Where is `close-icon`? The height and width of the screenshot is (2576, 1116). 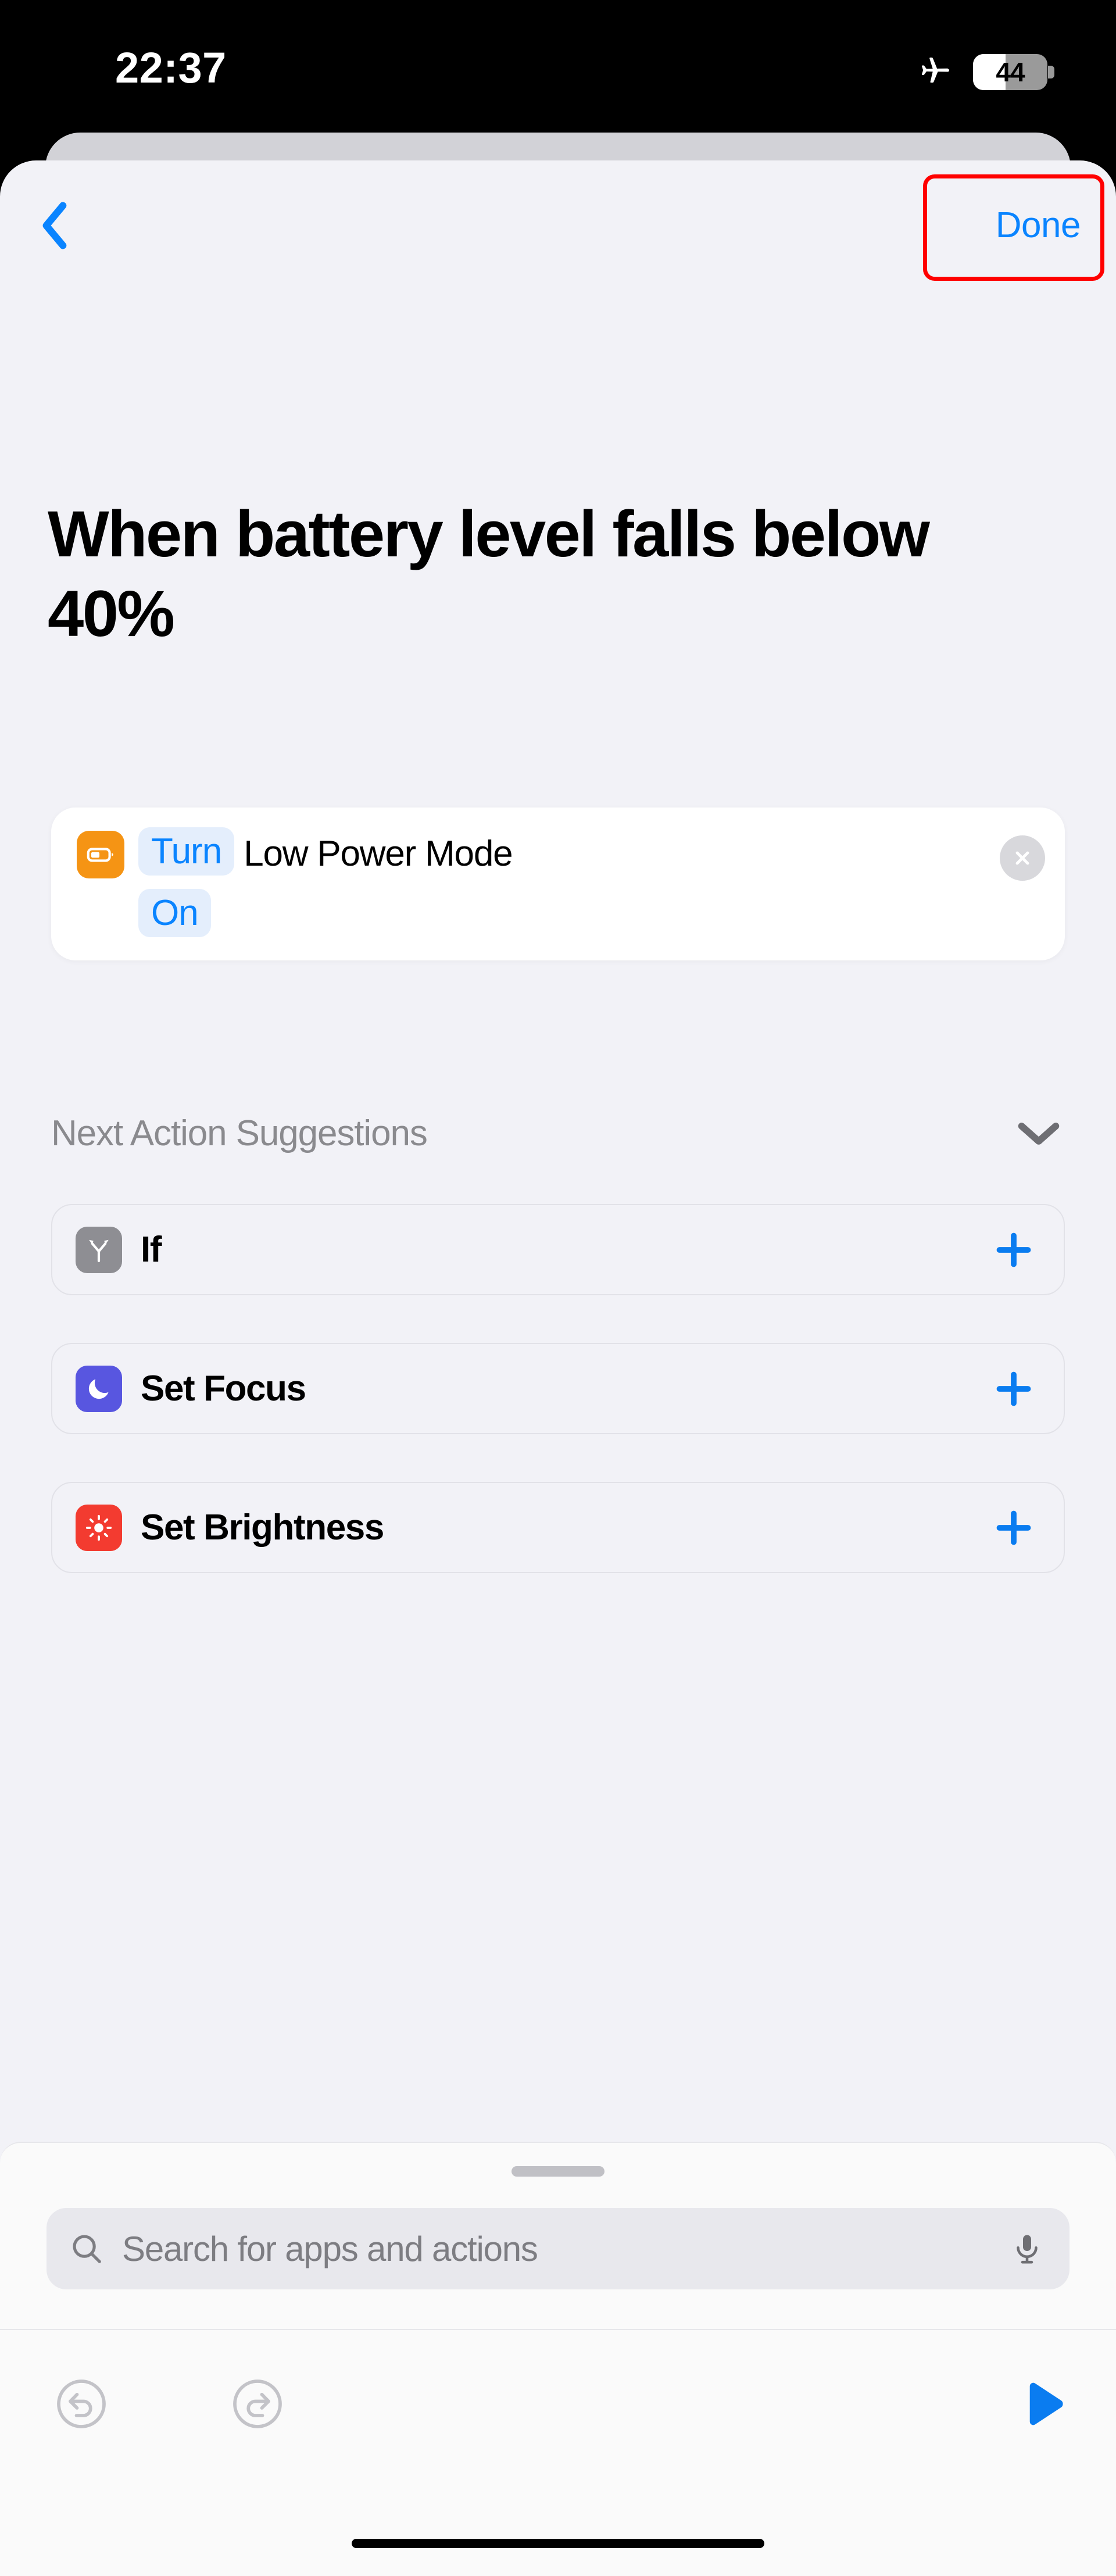 close-icon is located at coordinates (1023, 858).